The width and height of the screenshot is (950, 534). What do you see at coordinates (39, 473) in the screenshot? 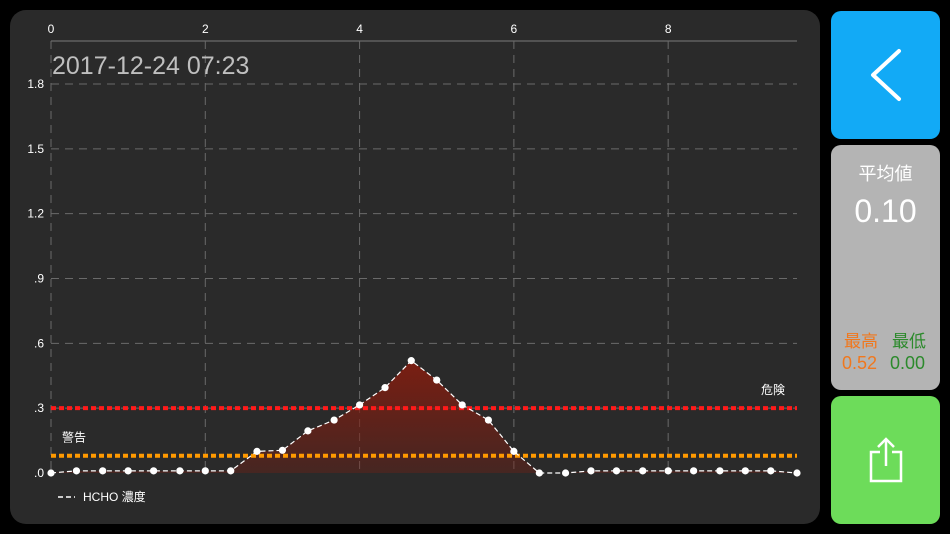
I see `y-tick-label: .0` at bounding box center [39, 473].